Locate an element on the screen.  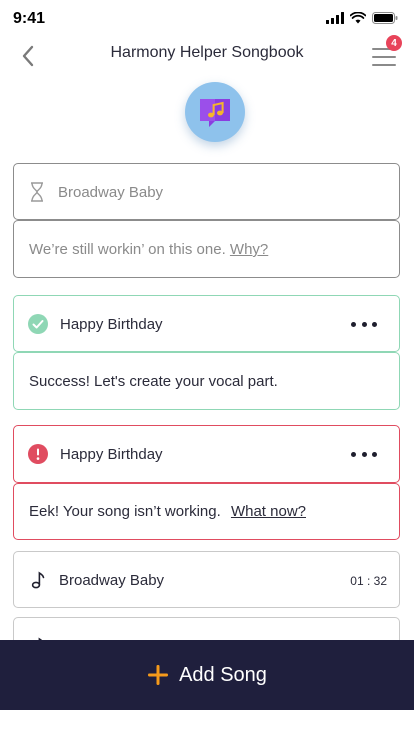
success-status-card: Success! Let's create your vocal part. is located at coordinates (206, 381).